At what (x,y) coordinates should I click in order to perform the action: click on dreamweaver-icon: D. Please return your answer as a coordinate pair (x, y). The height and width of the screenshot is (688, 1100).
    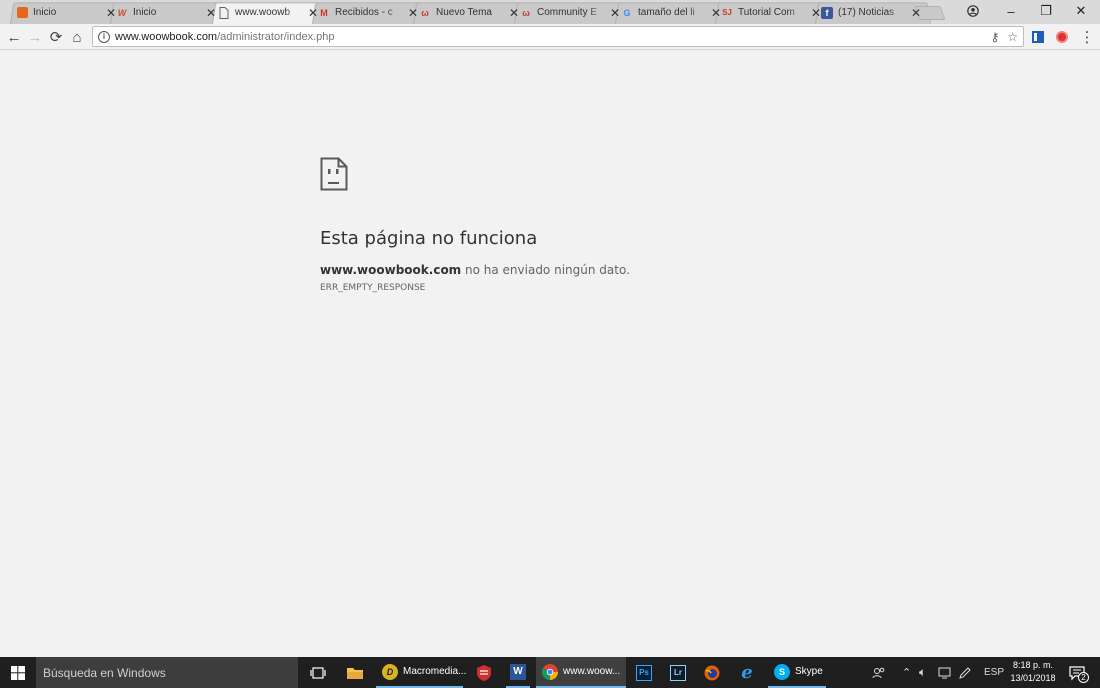
    Looking at the image, I should click on (390, 671).